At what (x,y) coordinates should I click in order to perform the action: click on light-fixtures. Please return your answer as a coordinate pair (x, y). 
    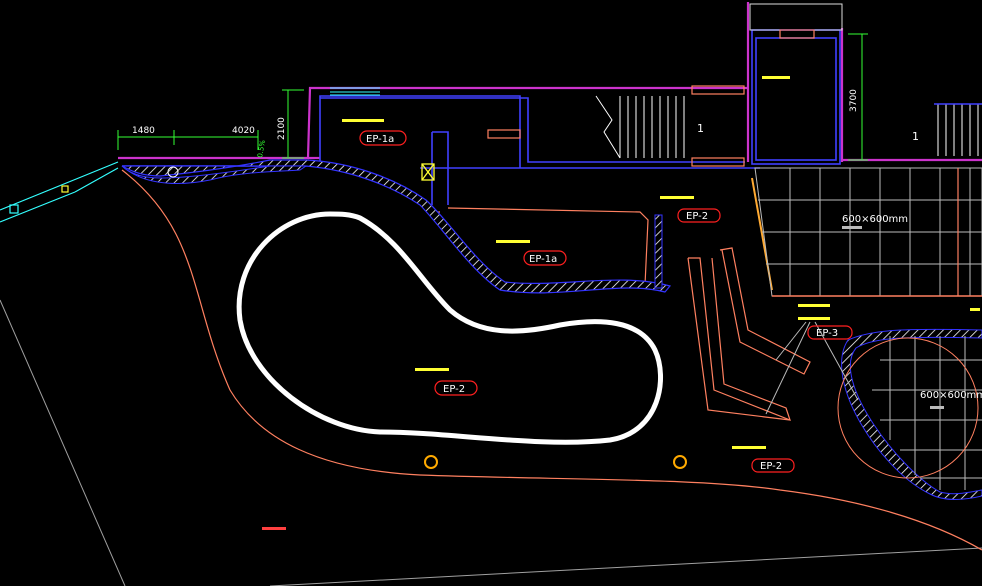
    Looking at the image, I should click on (555, 462).